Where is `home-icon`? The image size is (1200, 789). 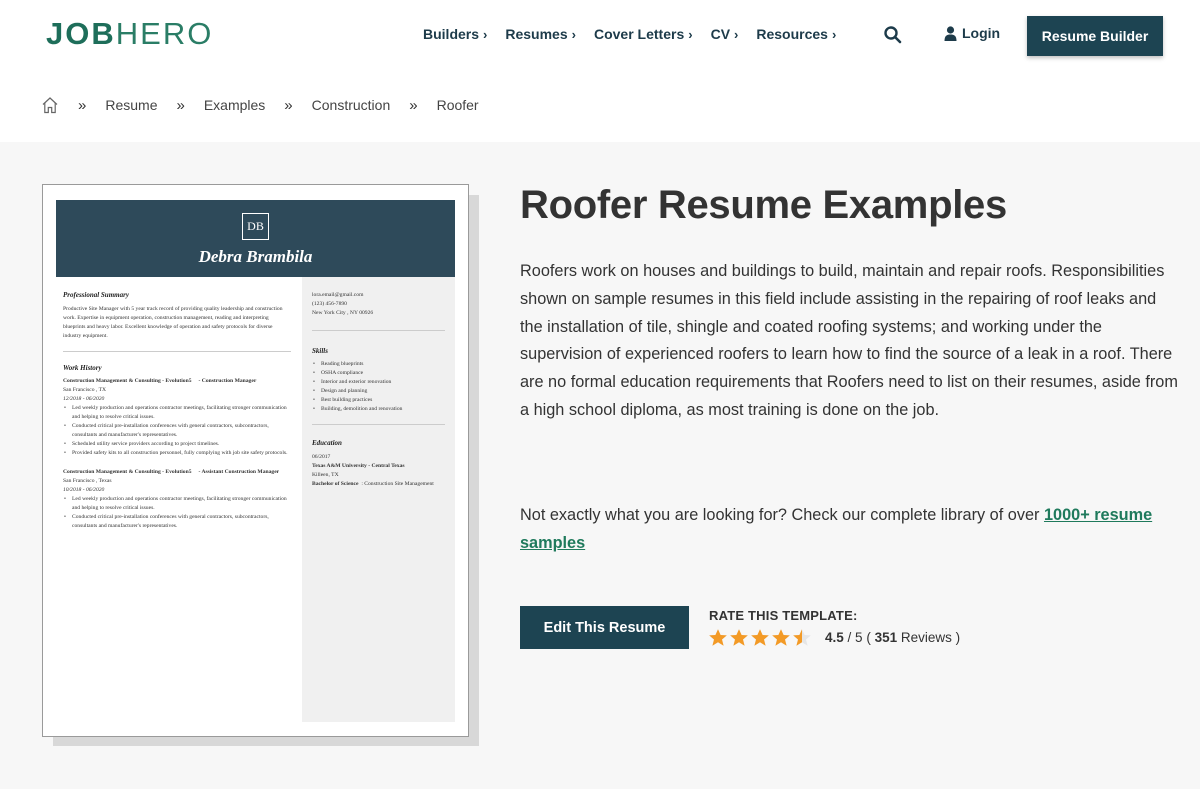 home-icon is located at coordinates (50, 105).